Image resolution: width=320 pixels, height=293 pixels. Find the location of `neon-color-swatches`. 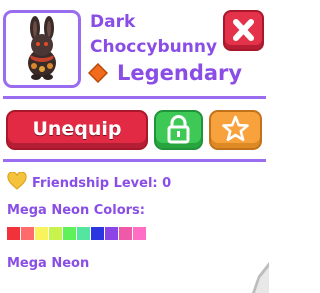

neon-color-swatches is located at coordinates (77, 233).